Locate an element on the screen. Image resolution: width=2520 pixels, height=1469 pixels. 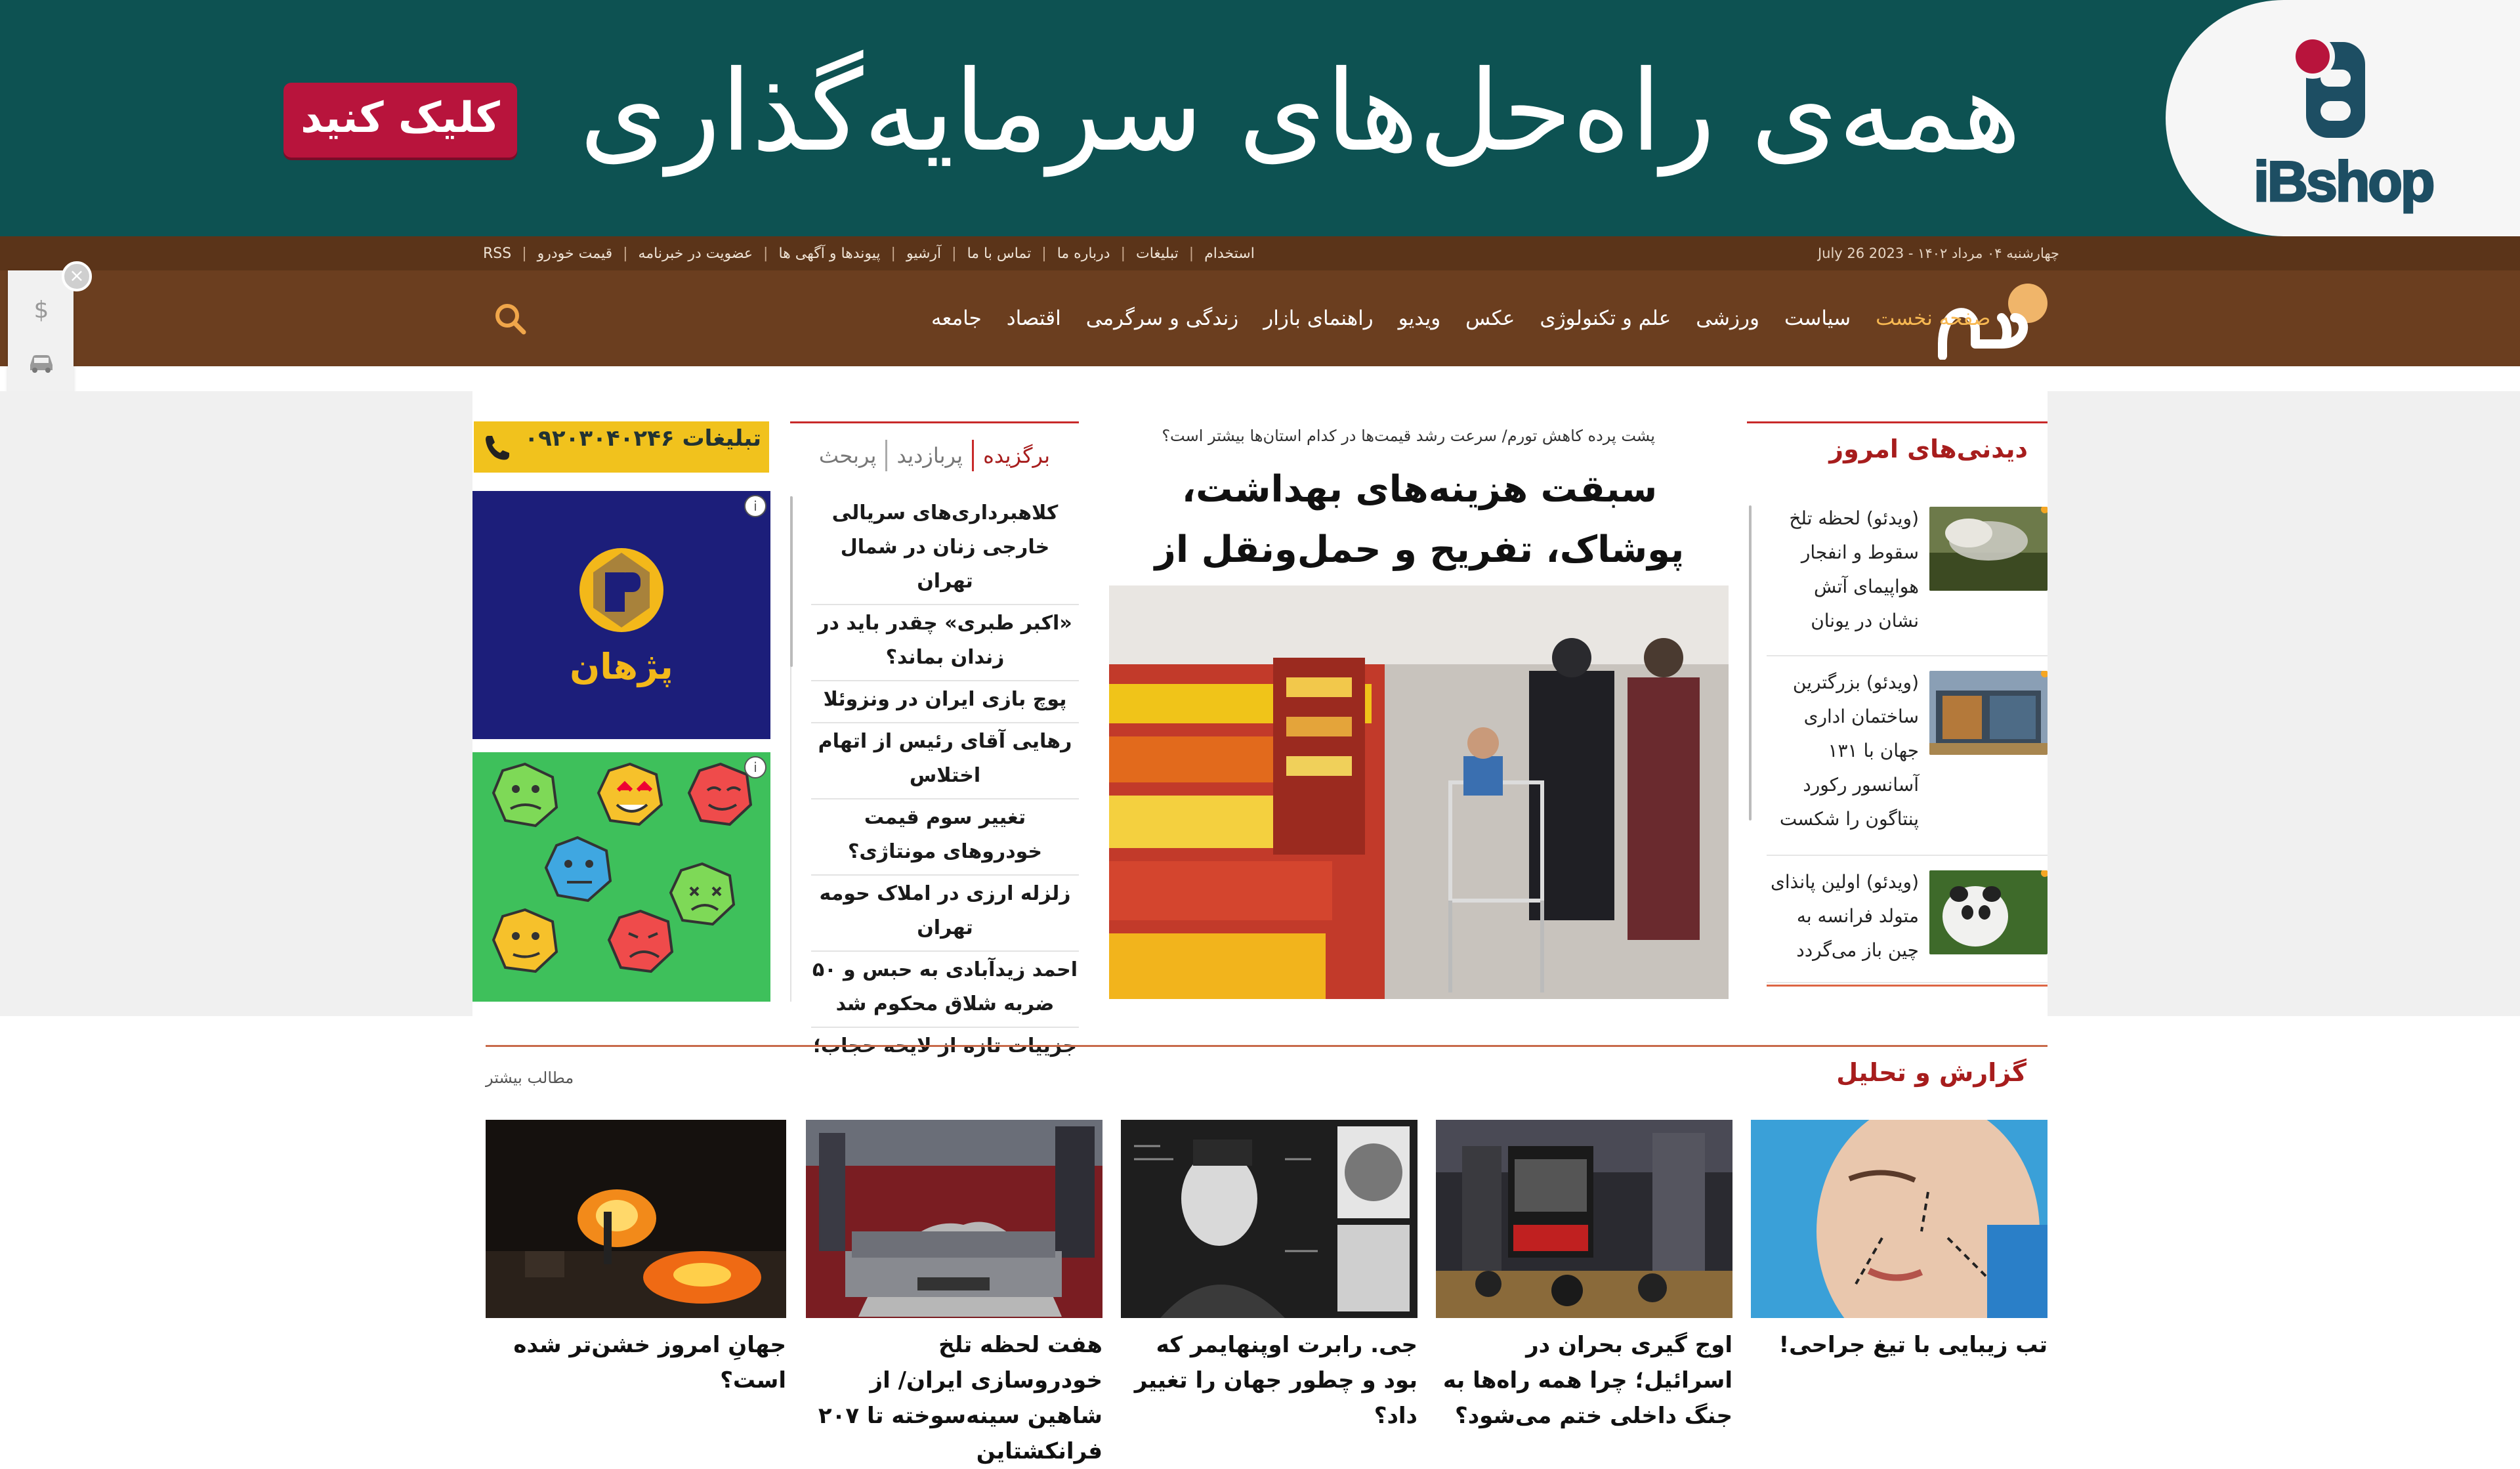
nav-item-home: صفحه نخست is located at coordinates (1933, 318).